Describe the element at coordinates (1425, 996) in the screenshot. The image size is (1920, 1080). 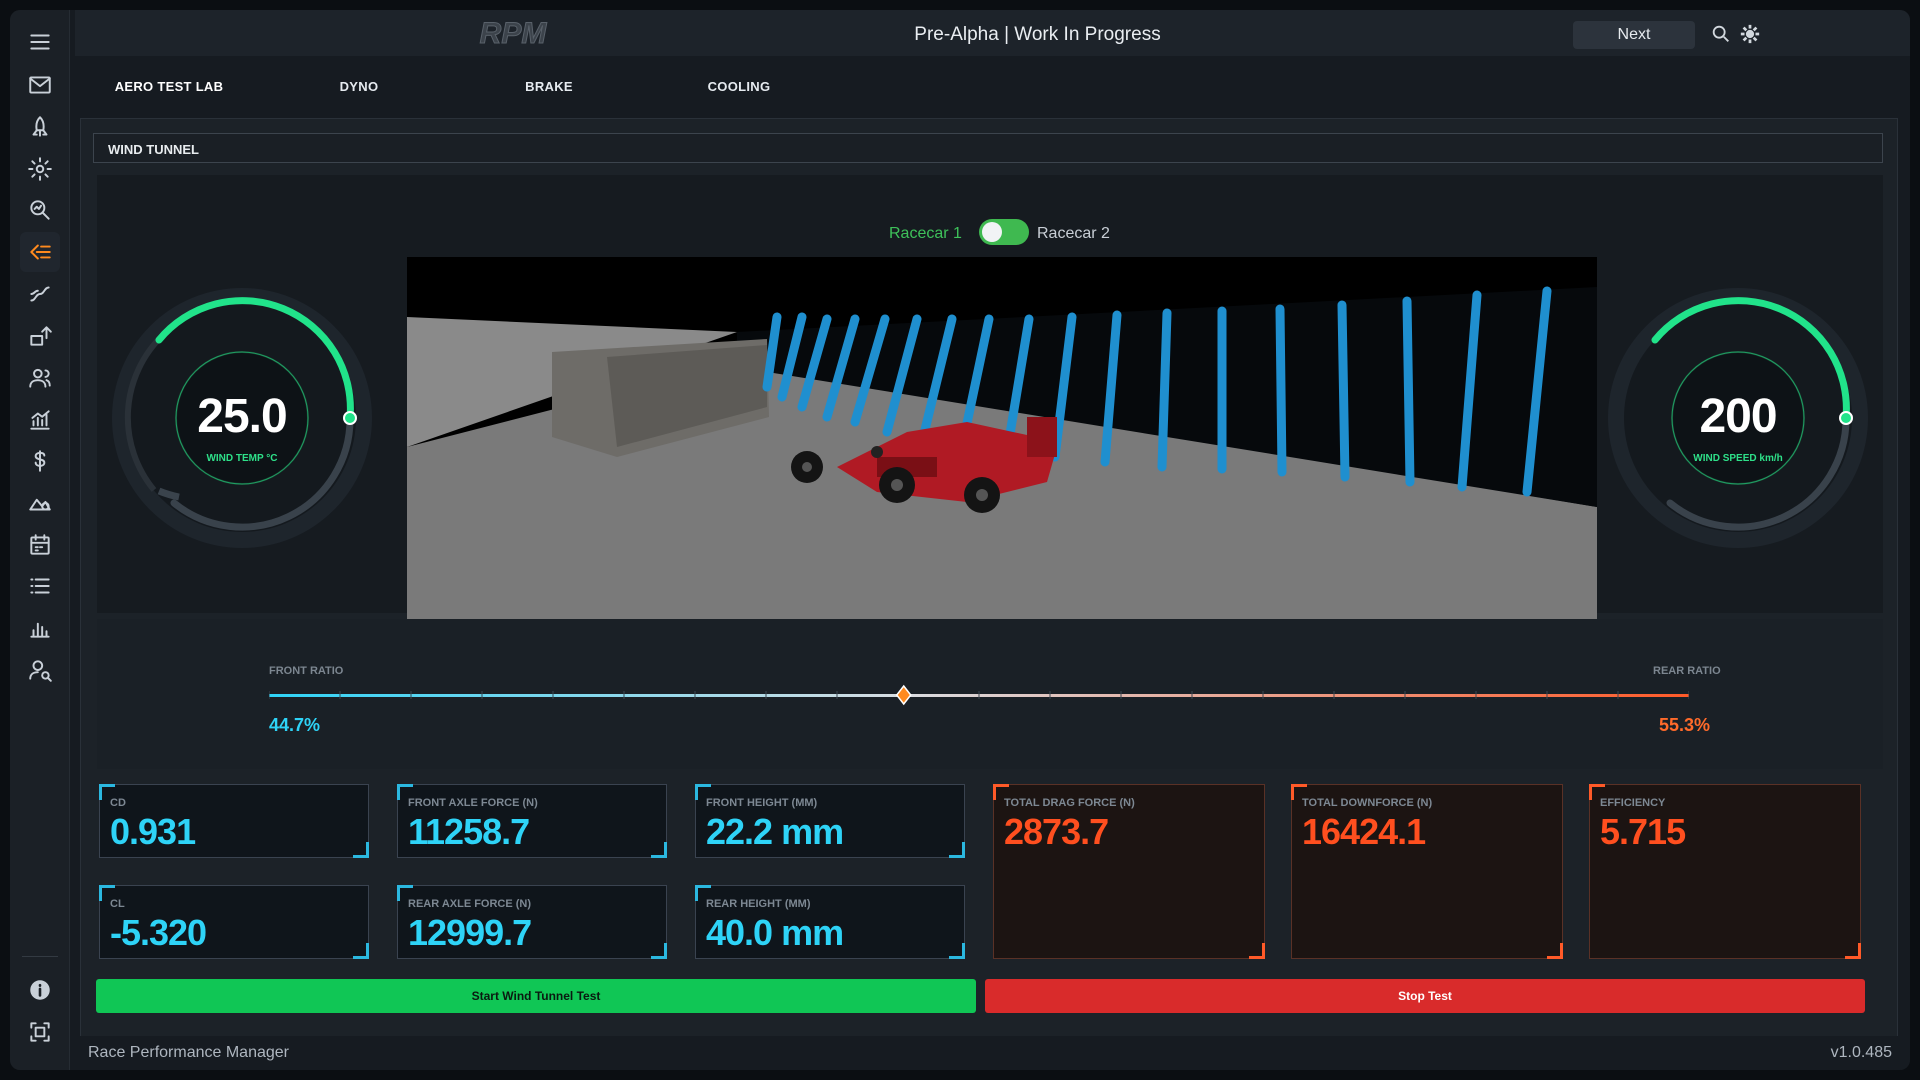
I see `stop-test-button: Stop Test` at that location.